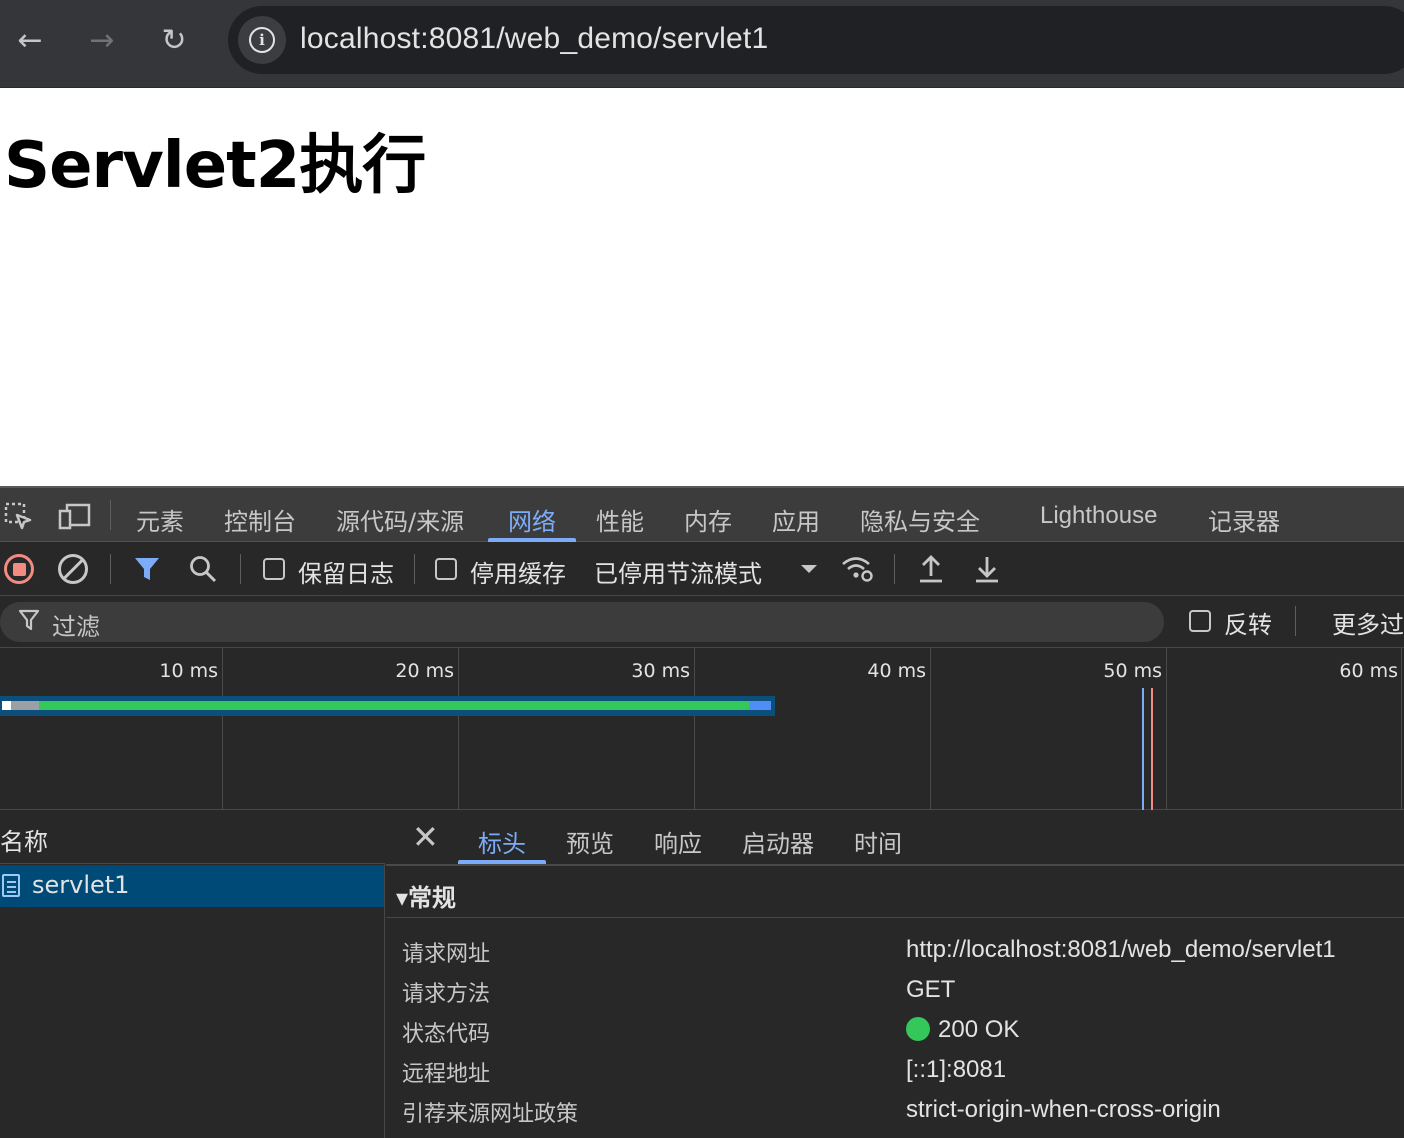 Image resolution: width=1404 pixels, height=1138 pixels. What do you see at coordinates (25, 705) in the screenshot?
I see `waterfall-stalled-segment` at bounding box center [25, 705].